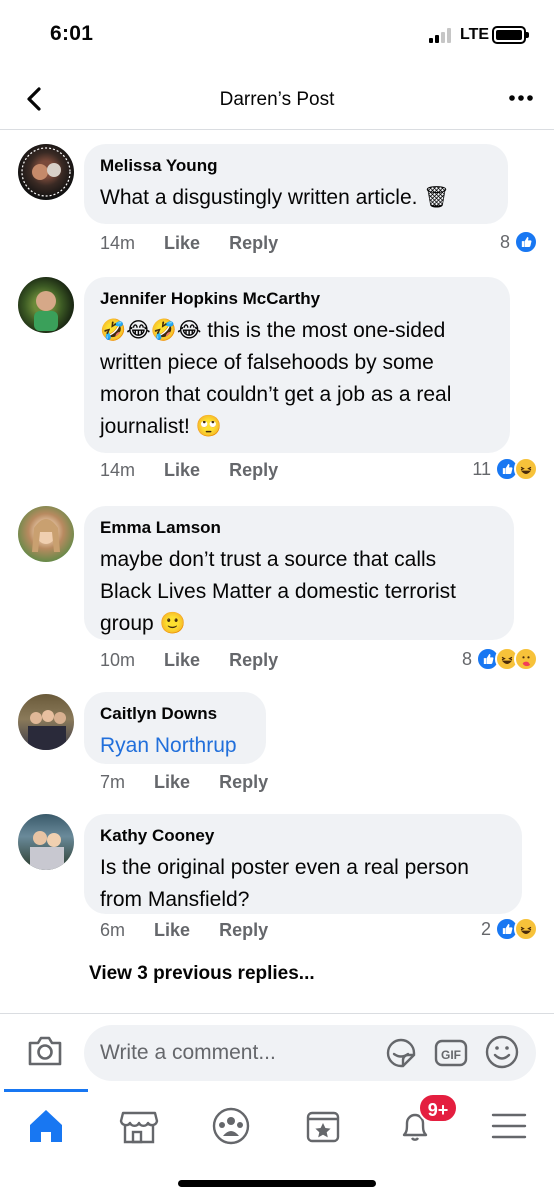 This screenshot has width=554, height=1200. Describe the element at coordinates (277, 1125) in the screenshot. I see `bottom-tab-bar: 9+` at that location.